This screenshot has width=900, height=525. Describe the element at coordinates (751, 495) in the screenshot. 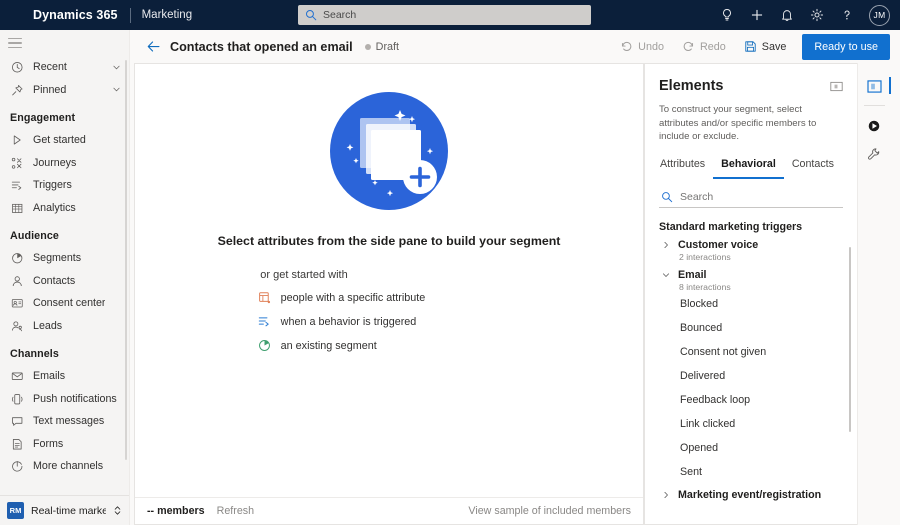

I see `tree-node-marketing-event-registration: Marketing event/registration` at that location.